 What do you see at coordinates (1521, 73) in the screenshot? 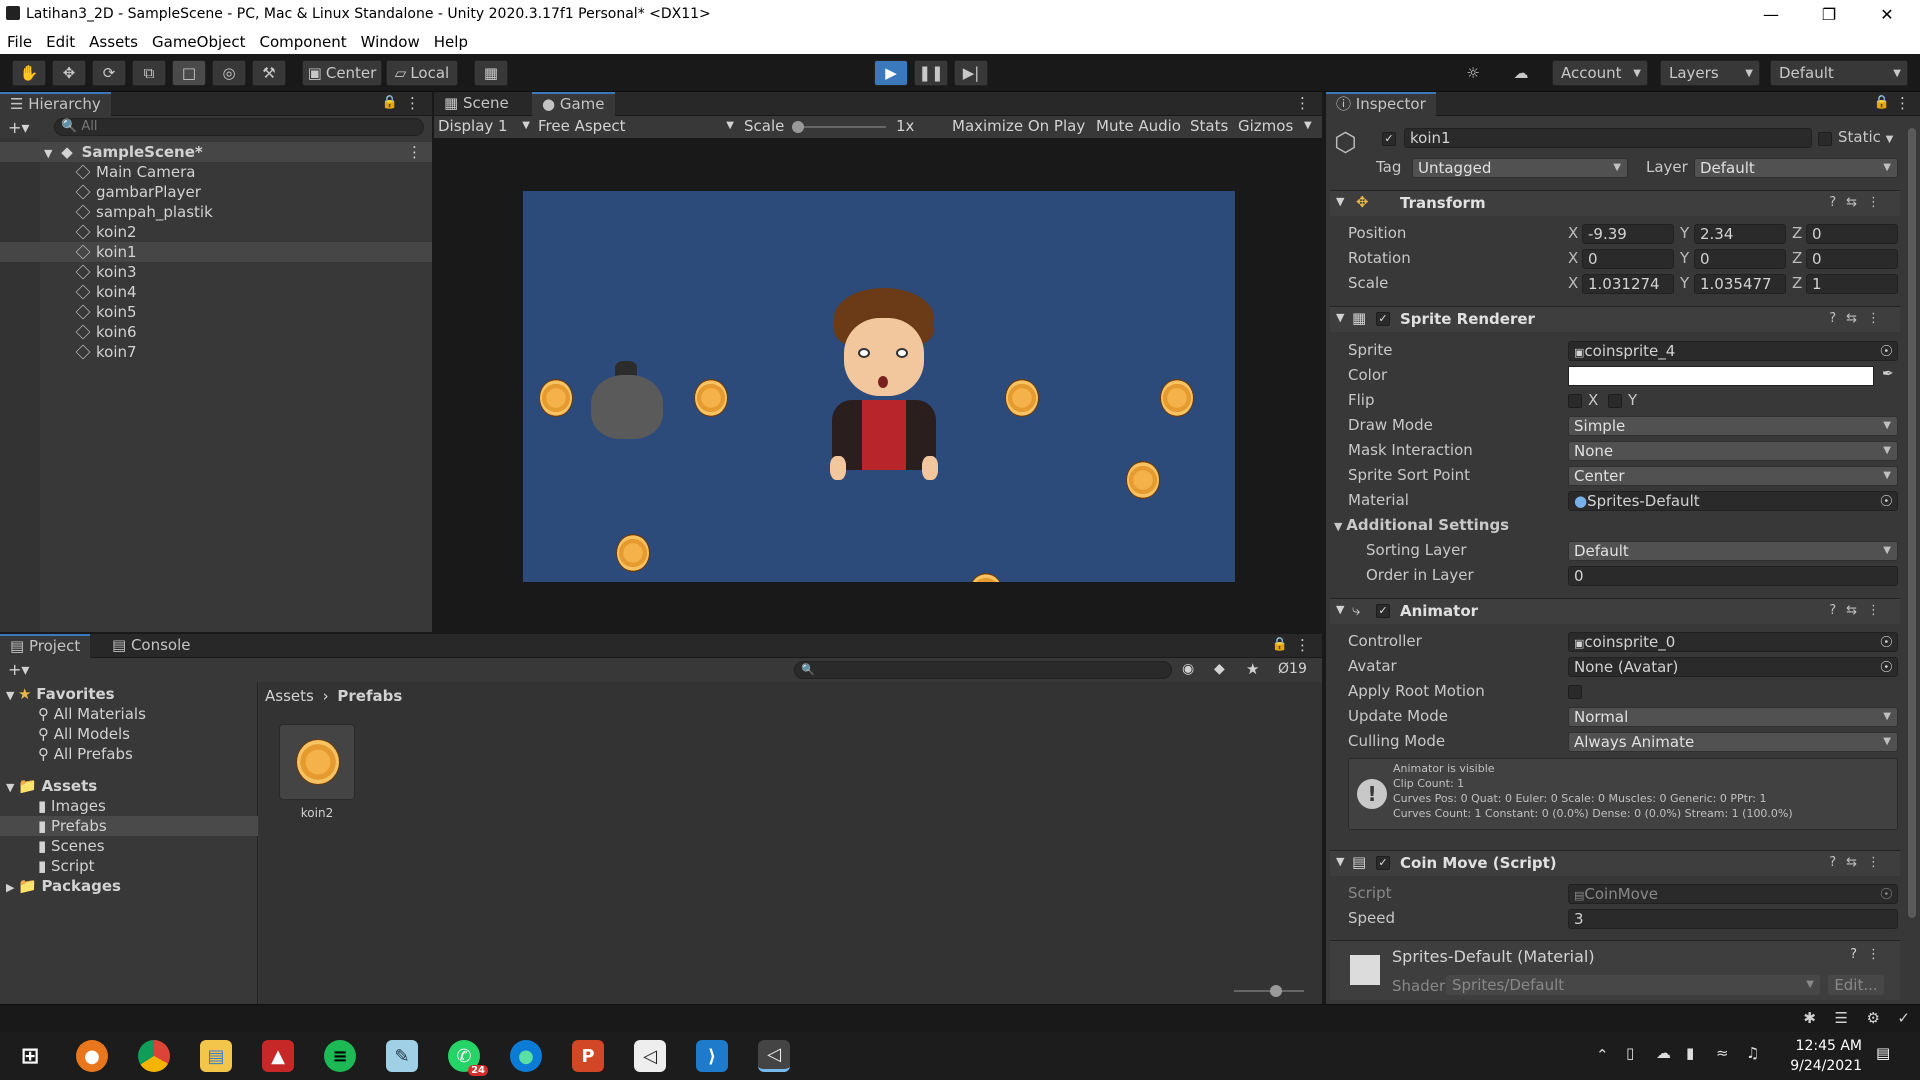
I see `cloud-icon: ☁` at bounding box center [1521, 73].